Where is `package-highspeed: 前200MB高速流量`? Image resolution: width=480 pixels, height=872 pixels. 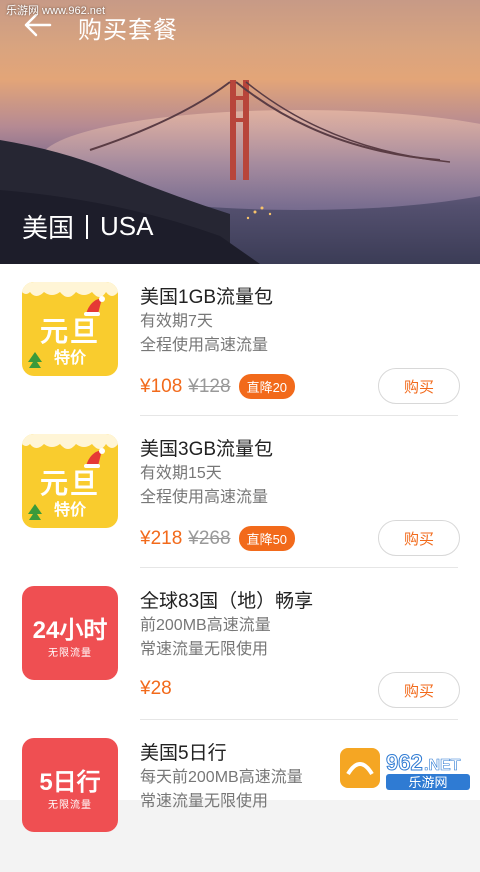 package-highspeed: 前200MB高速流量 is located at coordinates (205, 625).